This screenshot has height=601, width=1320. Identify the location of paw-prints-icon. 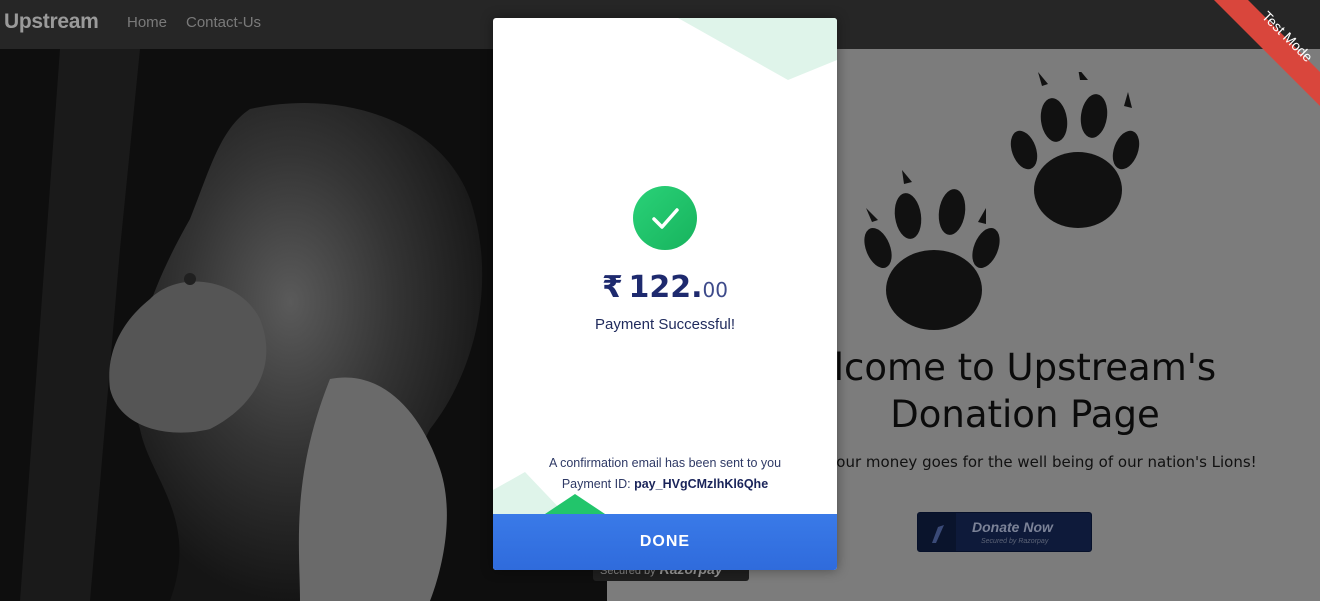
(1002, 201).